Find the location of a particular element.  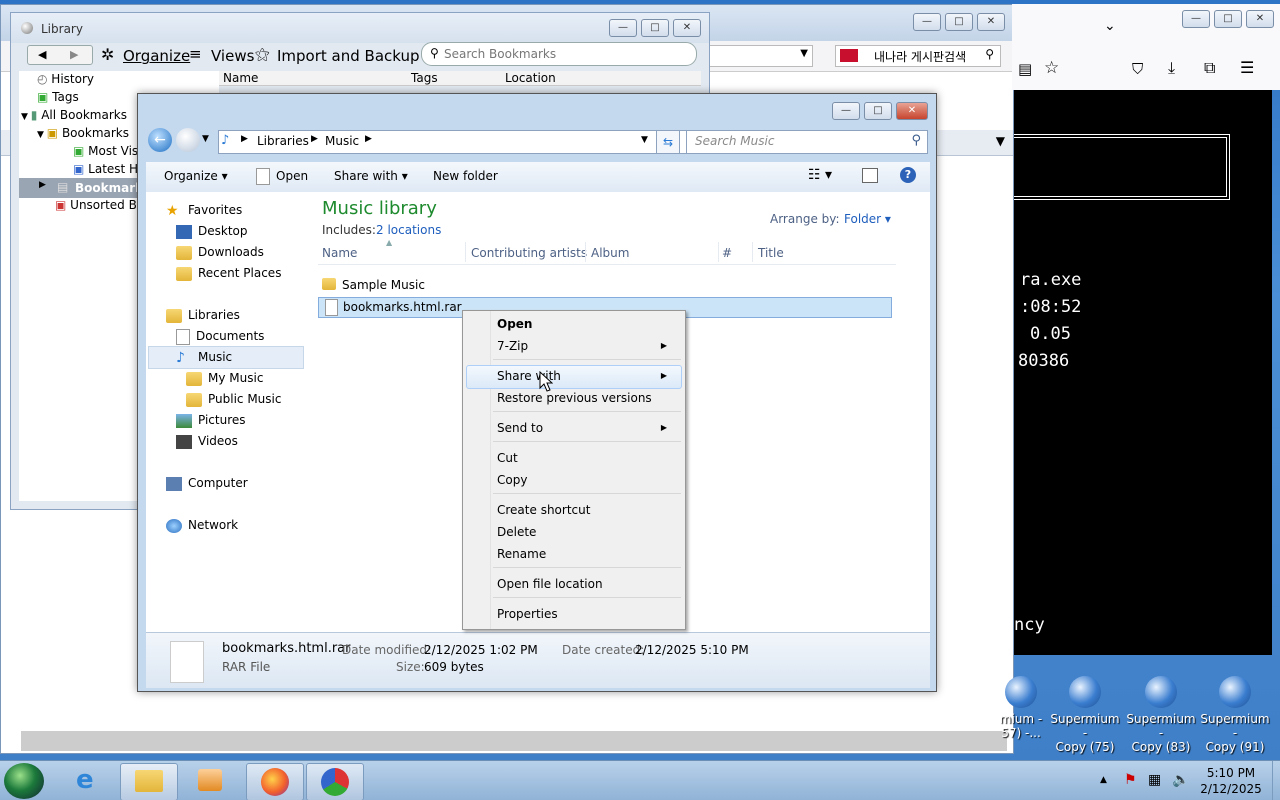

nav-favorites: ★ Favorites is located at coordinates (204, 210).